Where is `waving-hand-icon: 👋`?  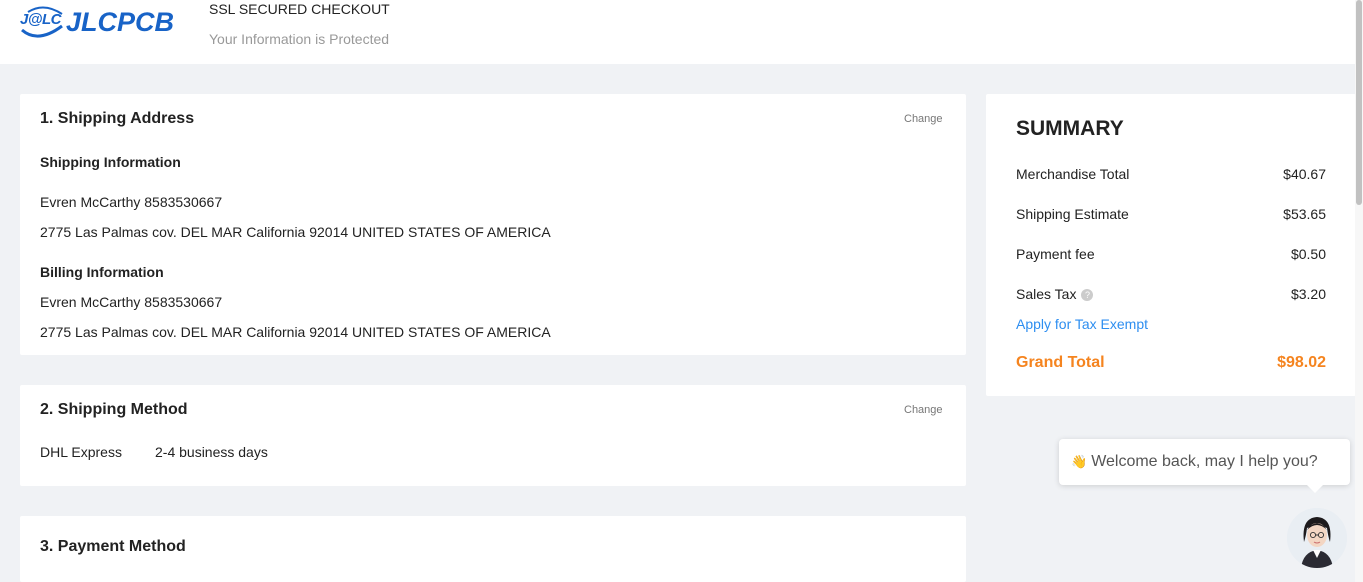 waving-hand-icon: 👋 is located at coordinates (1079, 461).